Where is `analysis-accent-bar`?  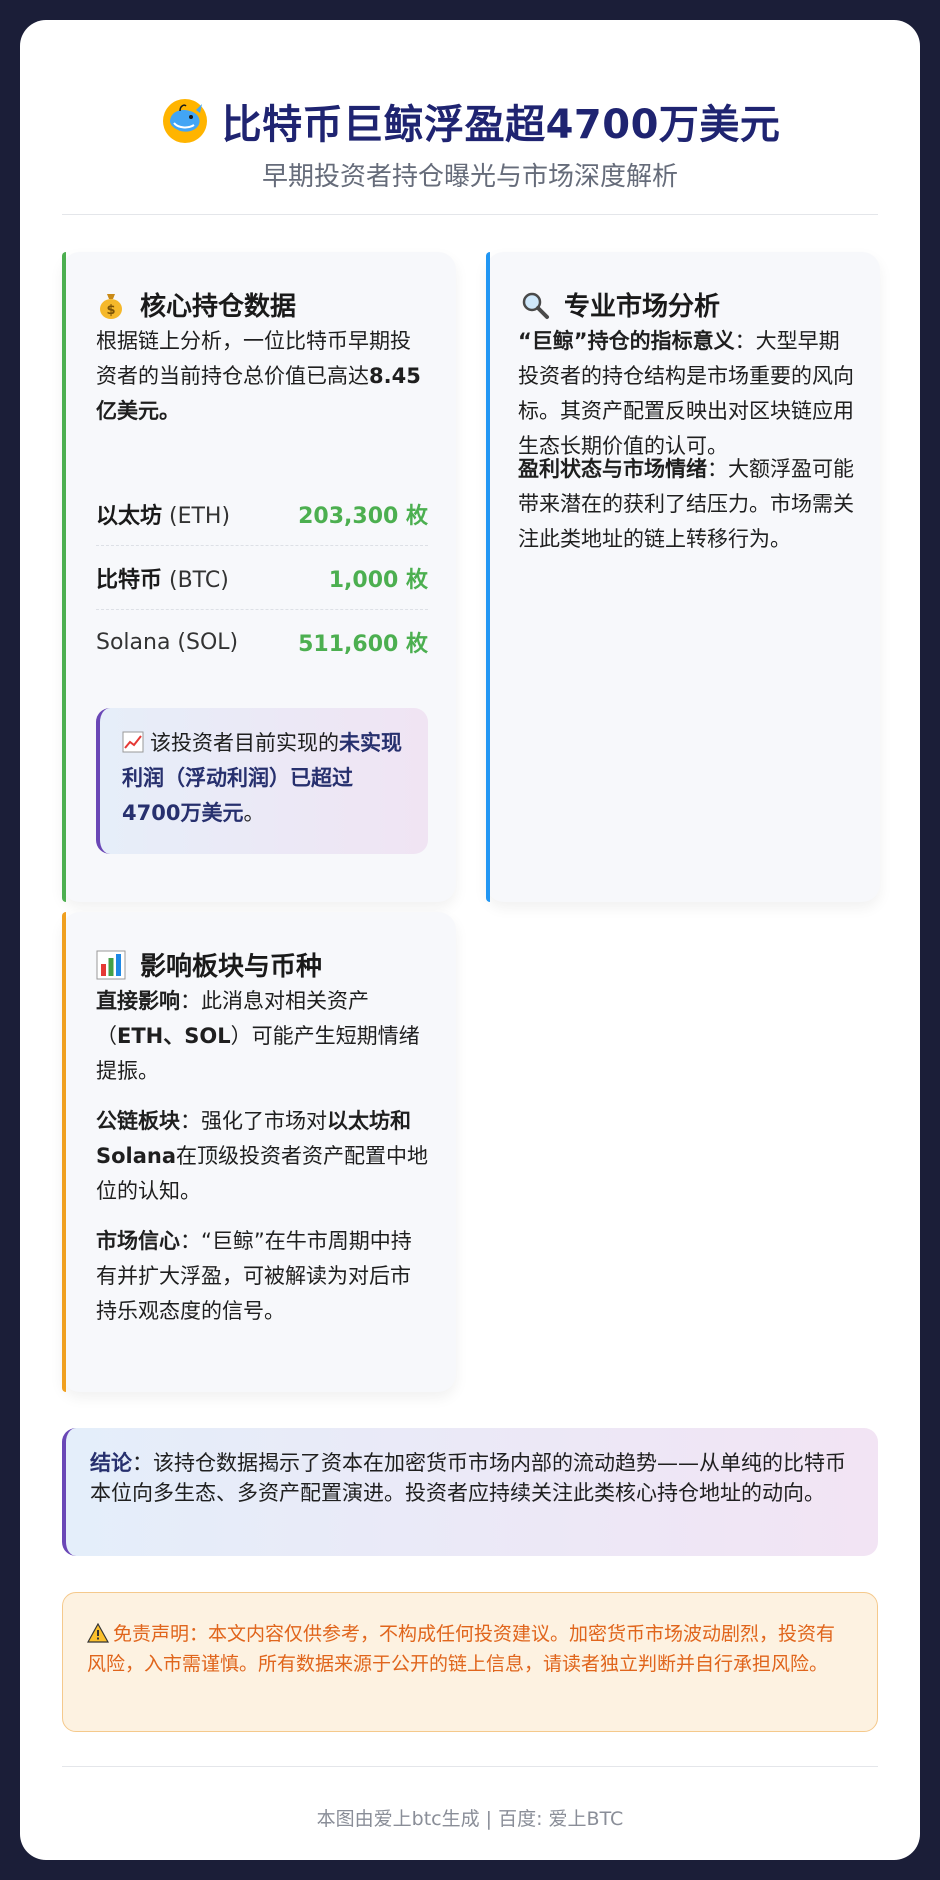
analysis-accent-bar is located at coordinates (488, 577).